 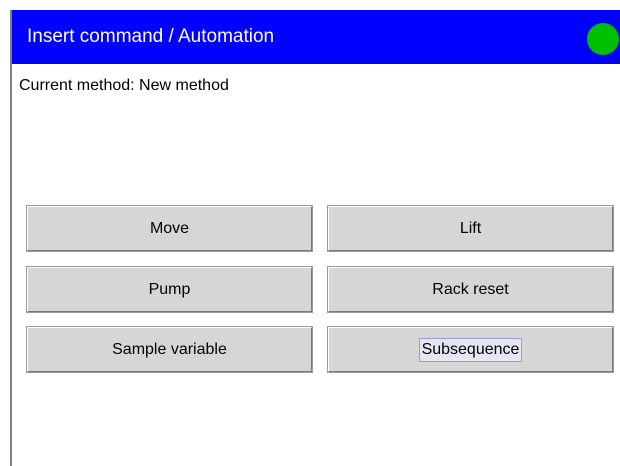 I want to click on window-left-border, so click(x=11, y=238).